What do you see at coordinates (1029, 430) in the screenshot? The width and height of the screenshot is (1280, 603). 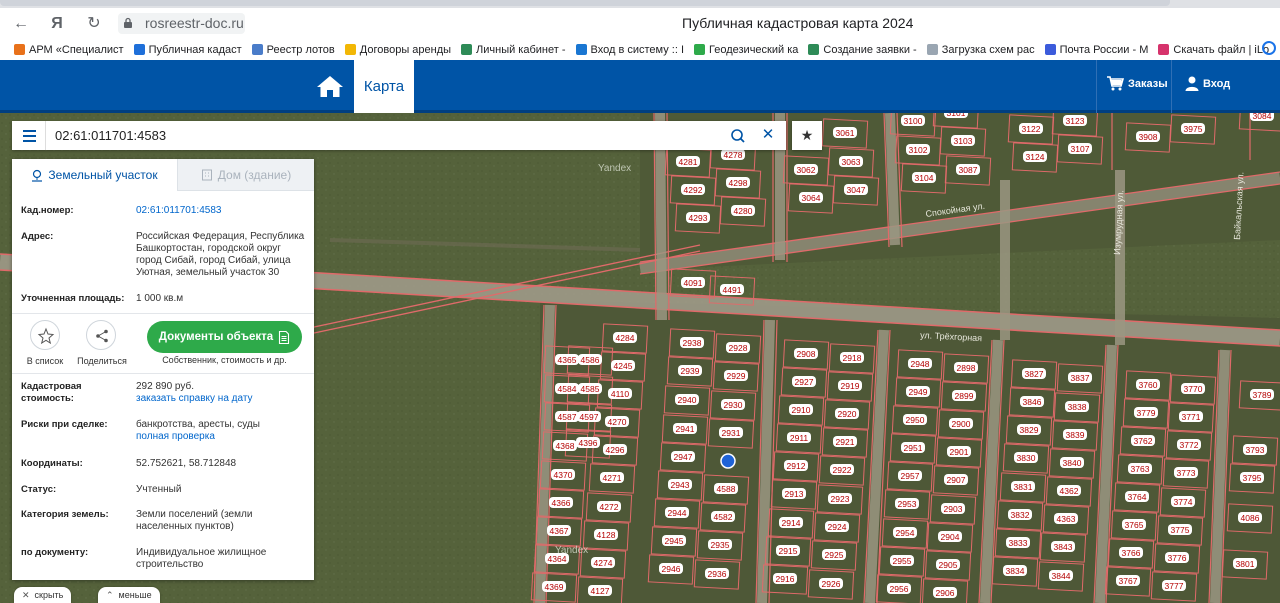 I see `parcel-number: 3829` at bounding box center [1029, 430].